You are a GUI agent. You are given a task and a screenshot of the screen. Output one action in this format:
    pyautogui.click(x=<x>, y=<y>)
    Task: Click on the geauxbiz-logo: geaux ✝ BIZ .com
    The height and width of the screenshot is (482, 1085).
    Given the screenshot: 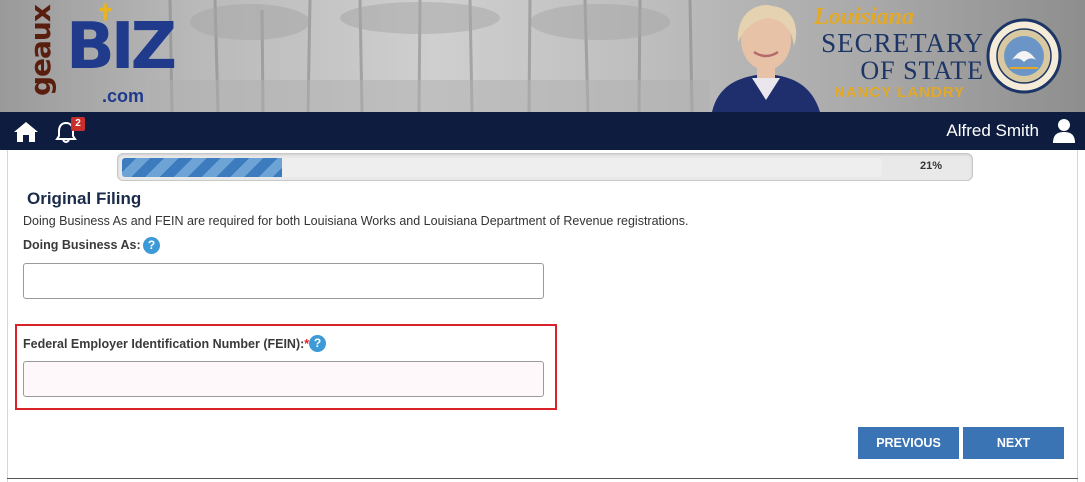 What is the action you would take?
    pyautogui.click(x=99, y=55)
    